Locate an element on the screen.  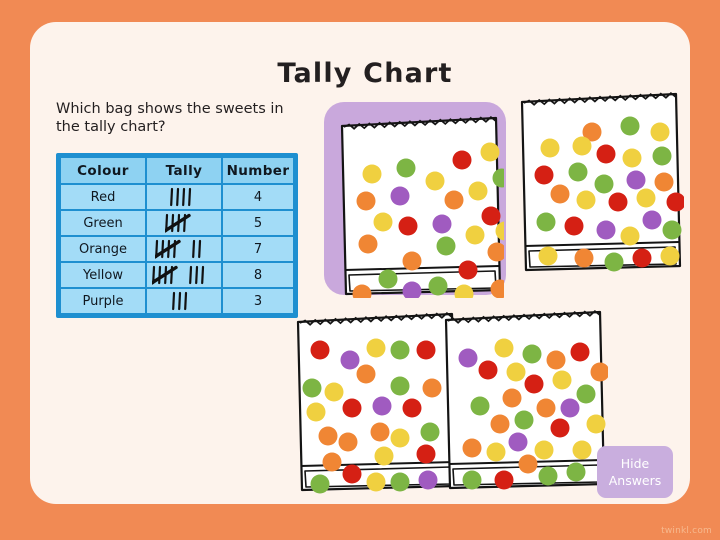
table-row: Green 5 is located at coordinates (177, 223).